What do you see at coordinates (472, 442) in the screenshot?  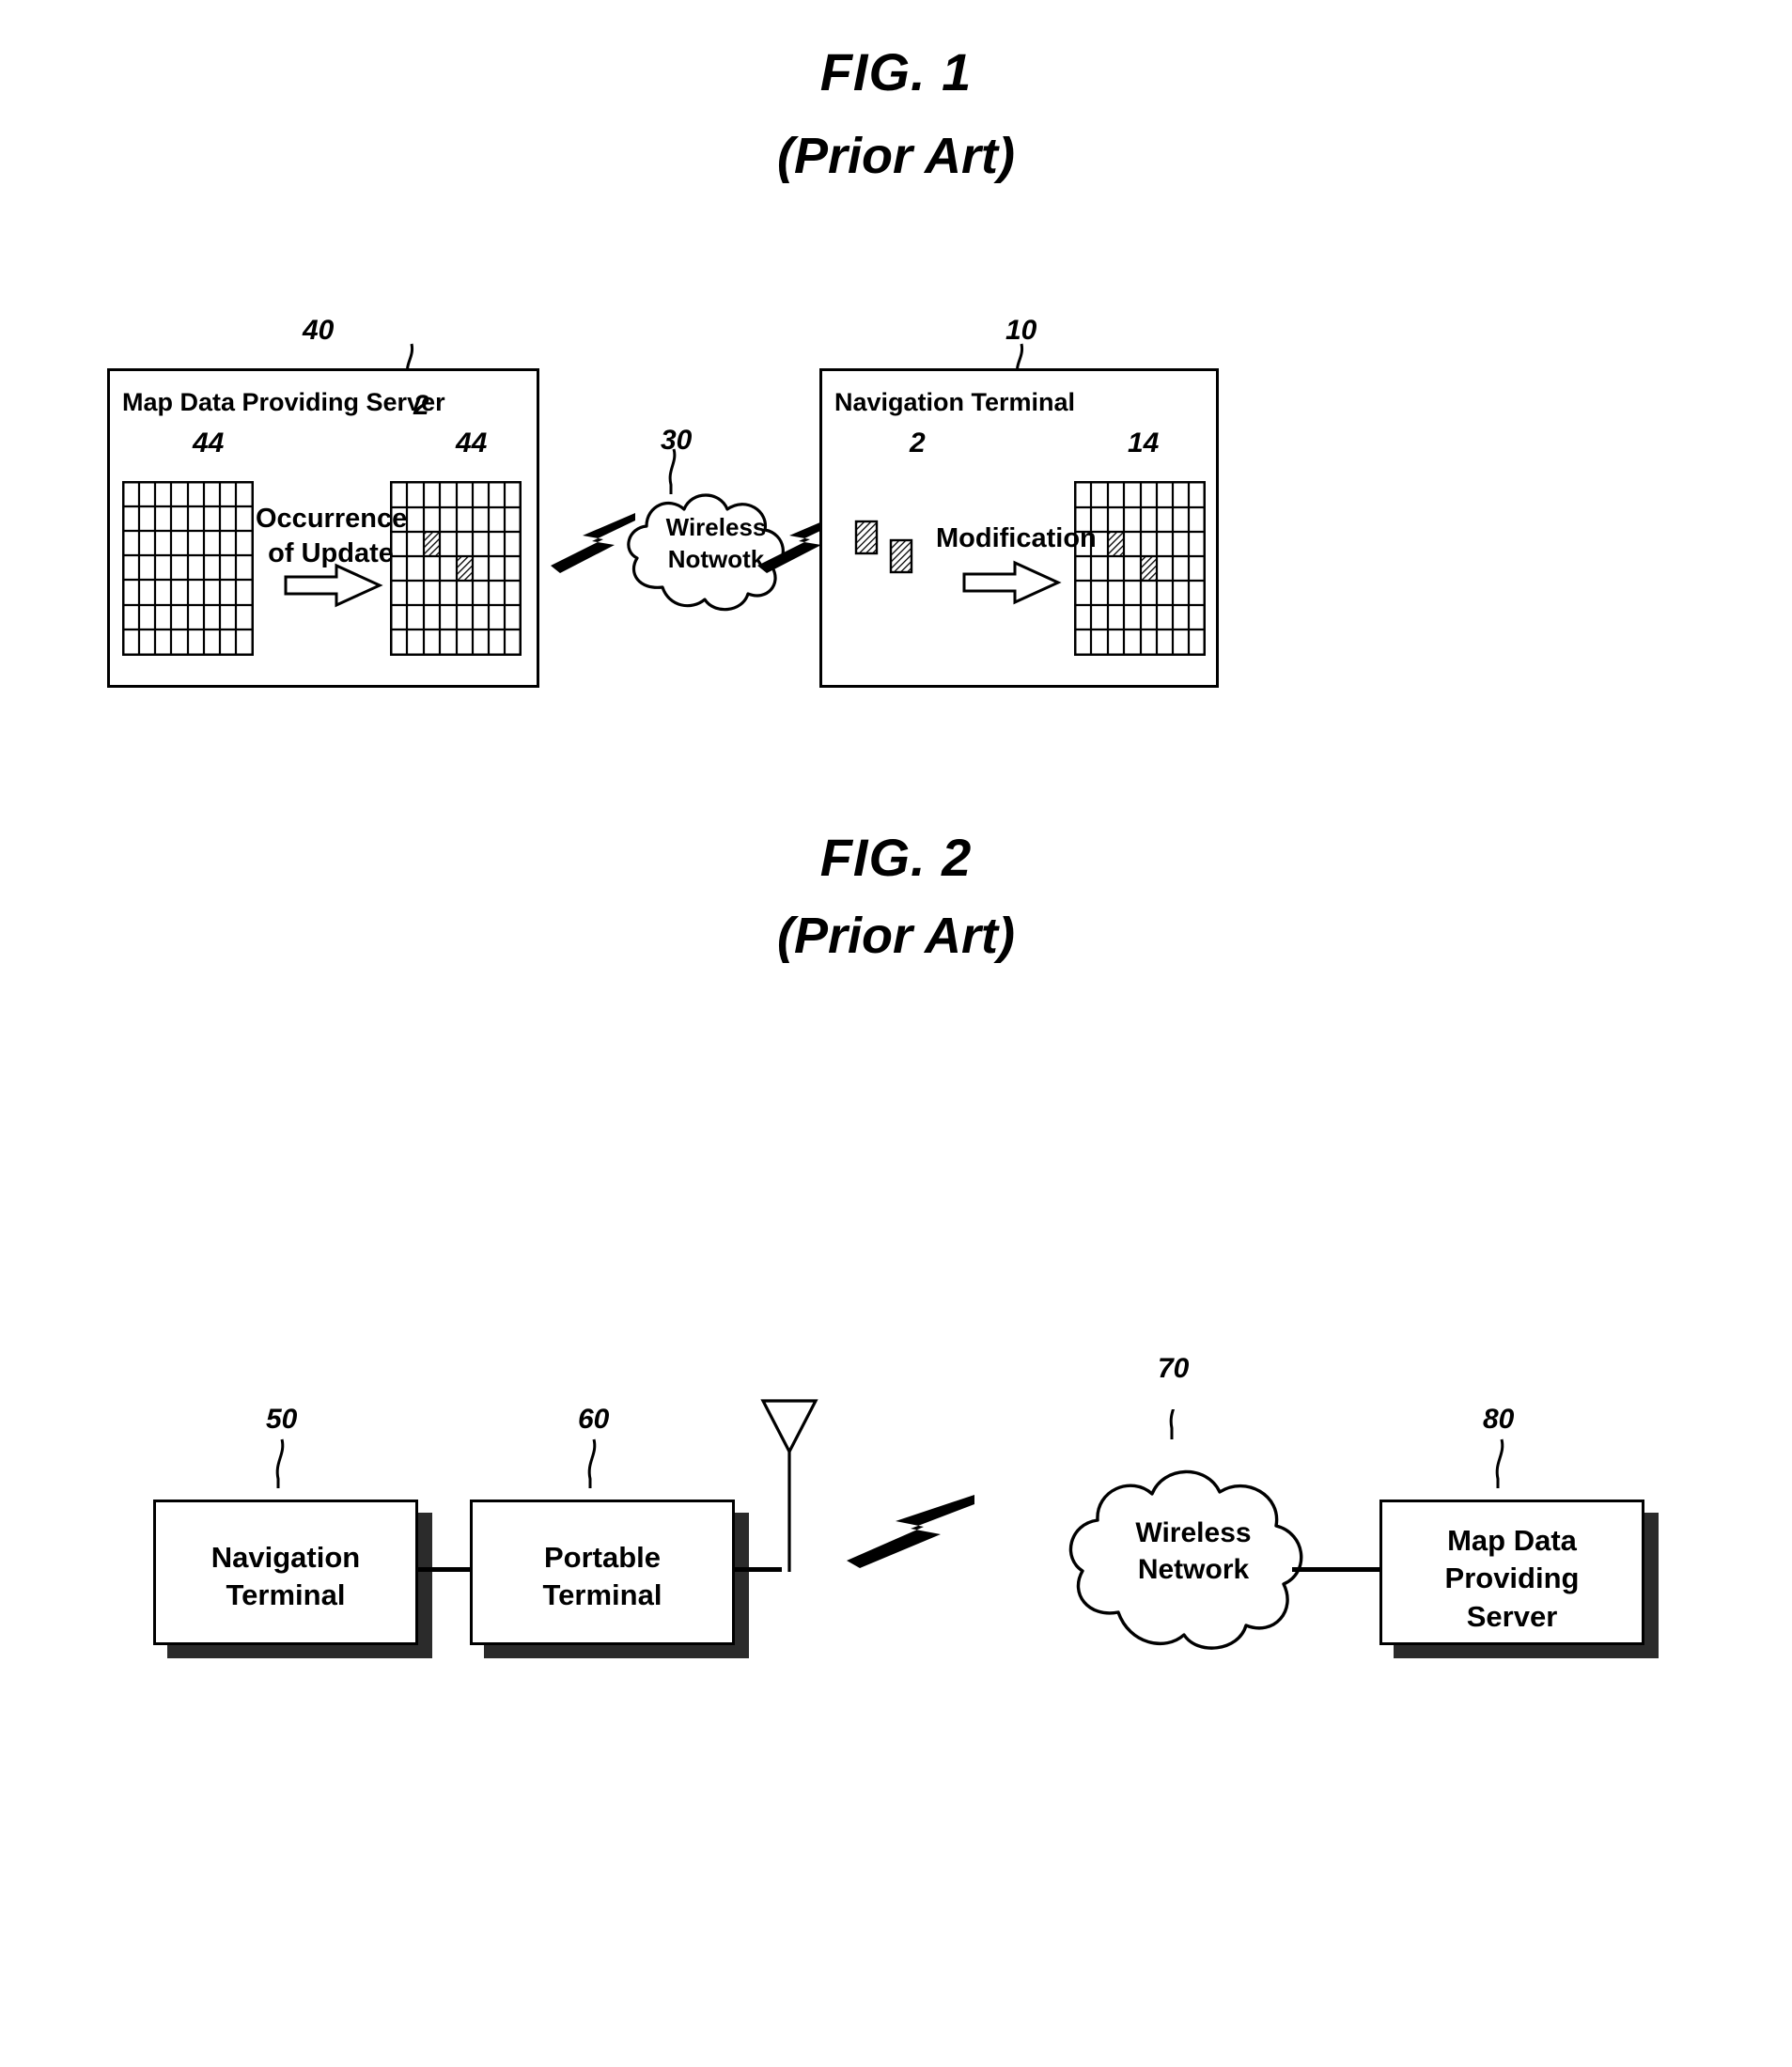 I see `ref-44-after: 44` at bounding box center [472, 442].